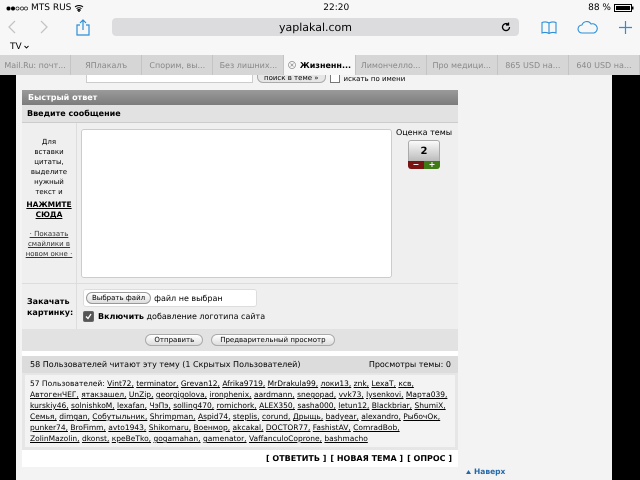 This screenshot has height=480, width=640. I want to click on readers-summary: 58 Пользователей читают эту тему (1 Скрытых Пользователей), so click(165, 364).